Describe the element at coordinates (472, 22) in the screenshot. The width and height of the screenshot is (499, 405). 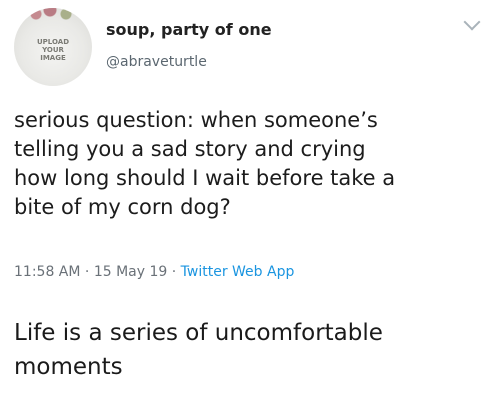
I see `chevron-down-icon` at that location.